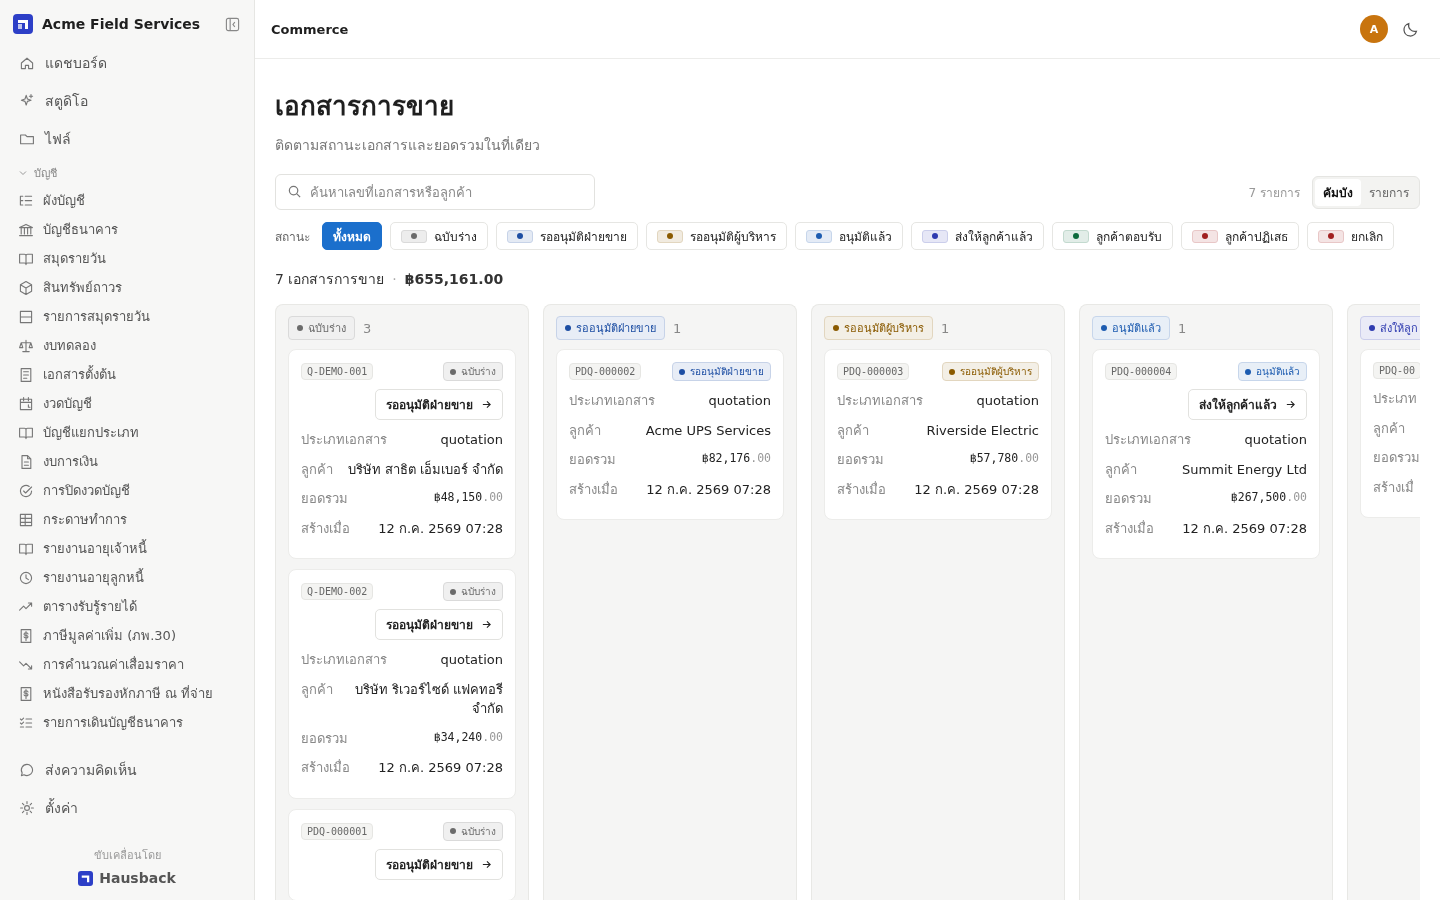 This screenshot has width=1440, height=900. I want to click on nav-item: งบการเงิน, so click(127, 461).